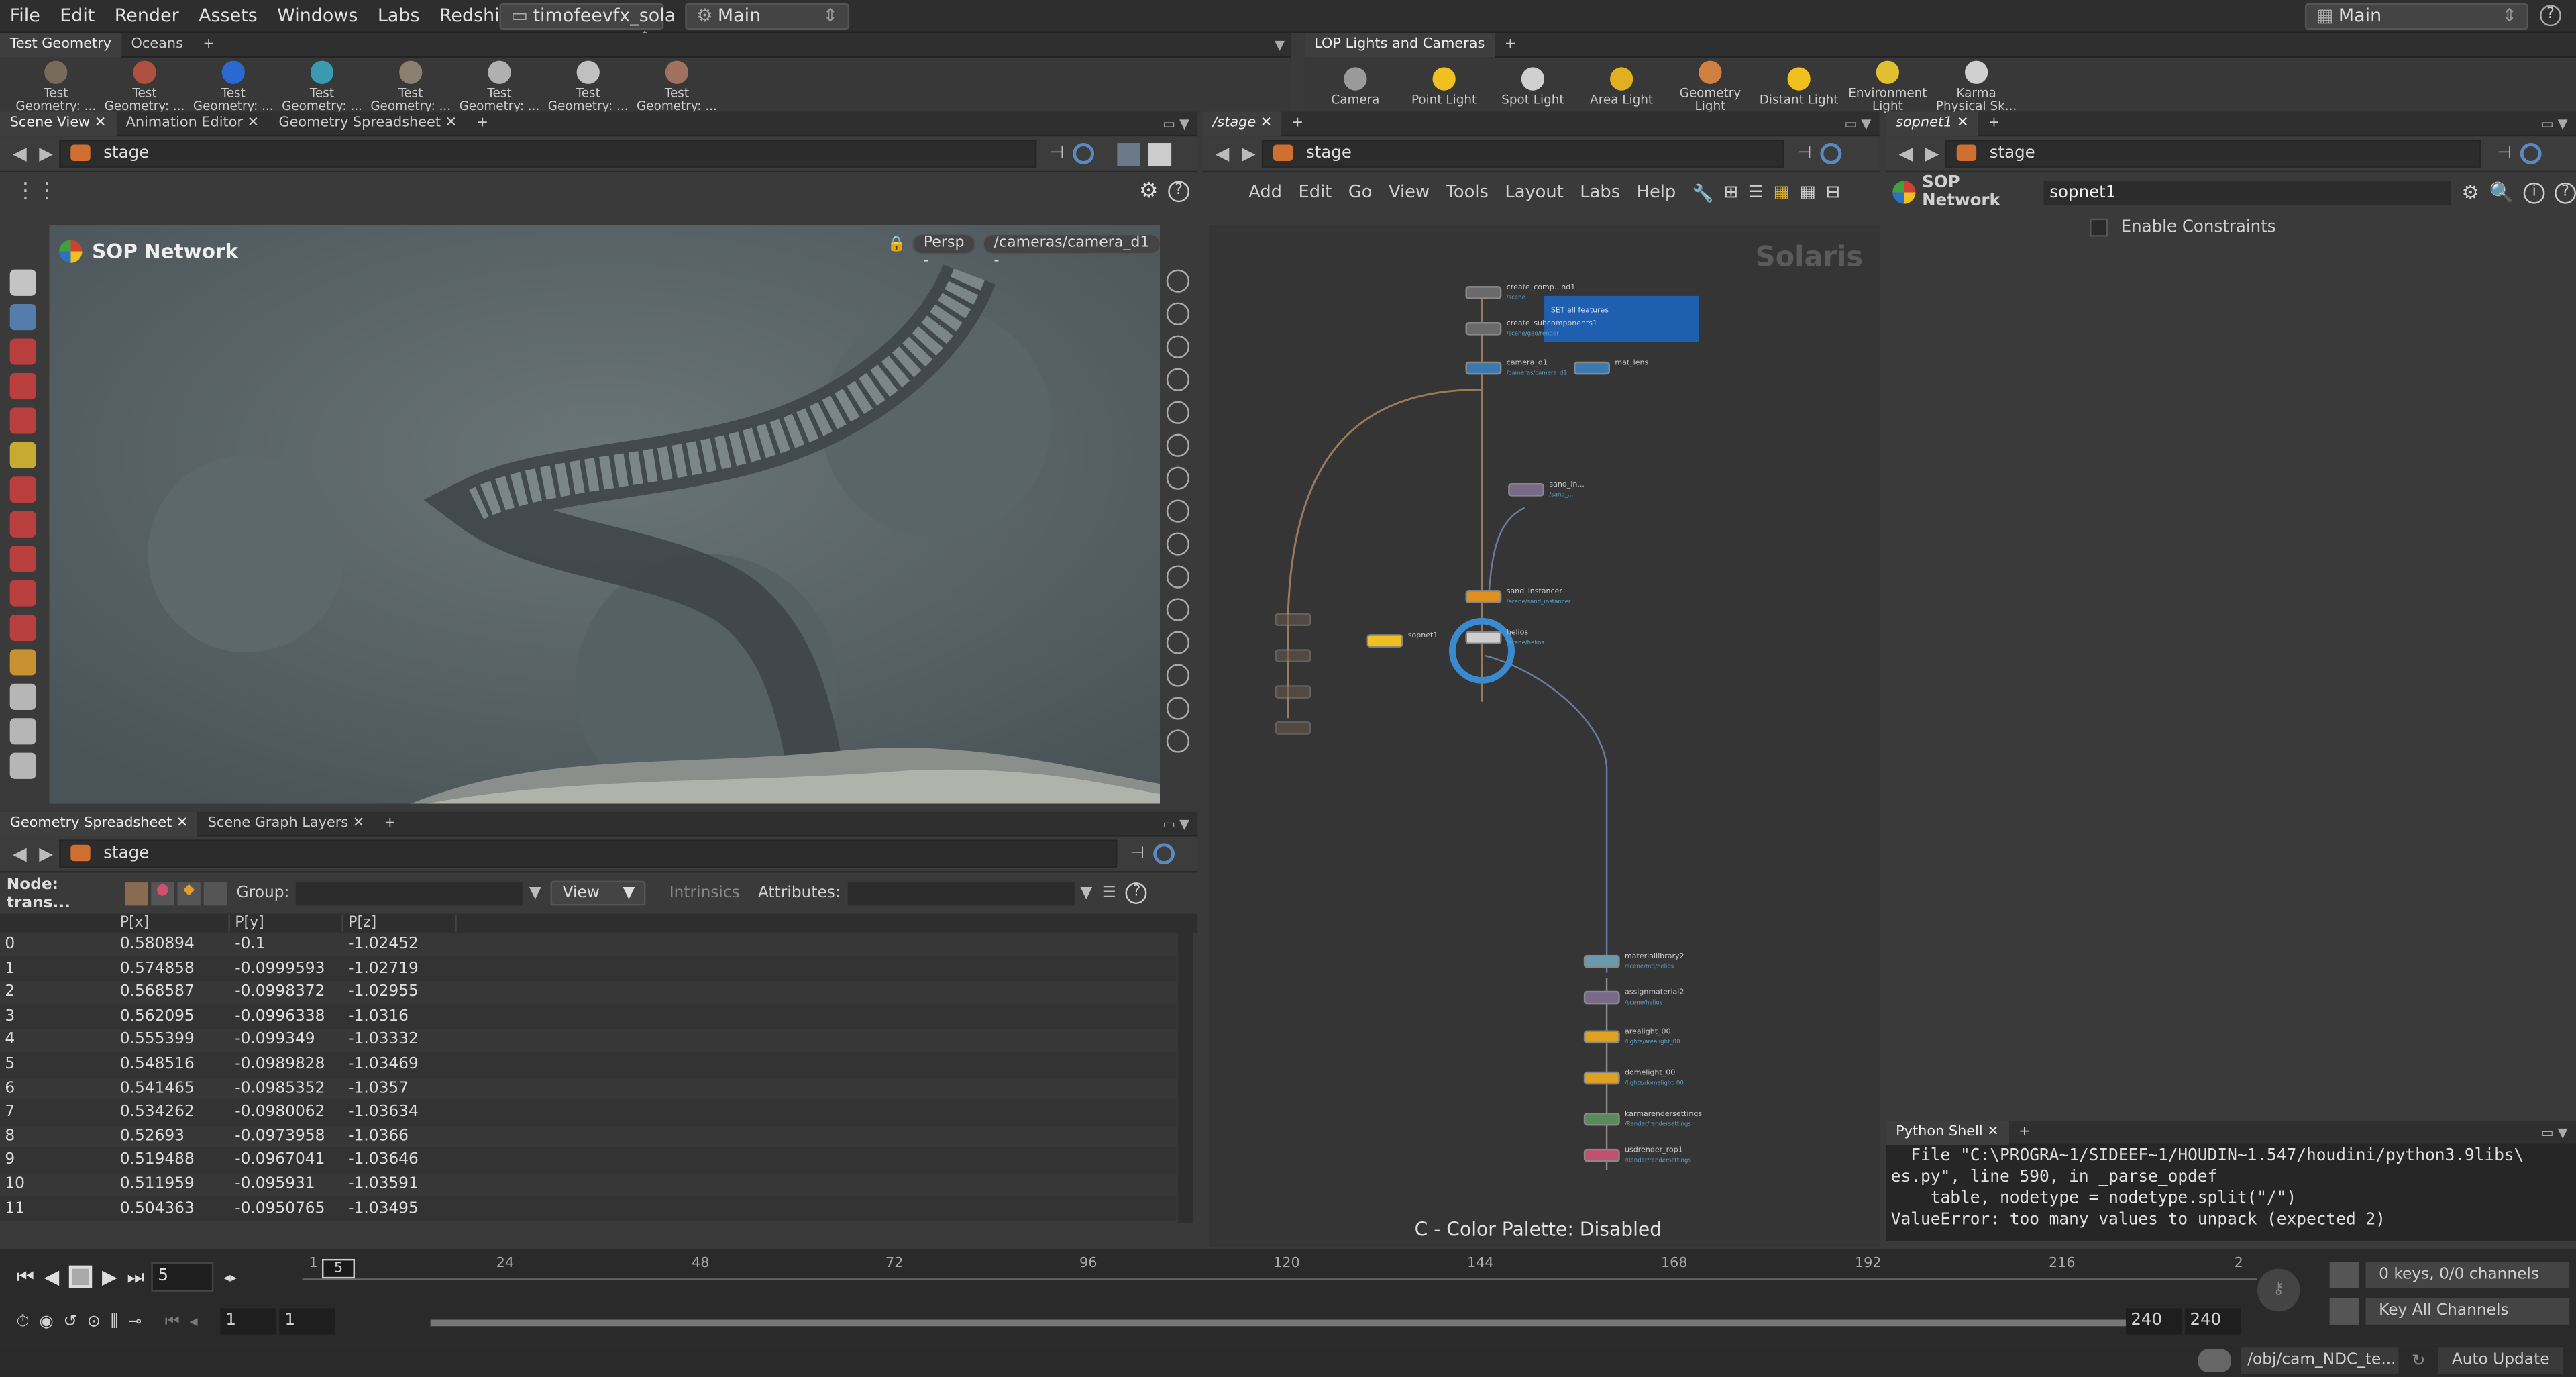  Describe the element at coordinates (136, 893) in the screenshot. I see `points-icon` at that location.